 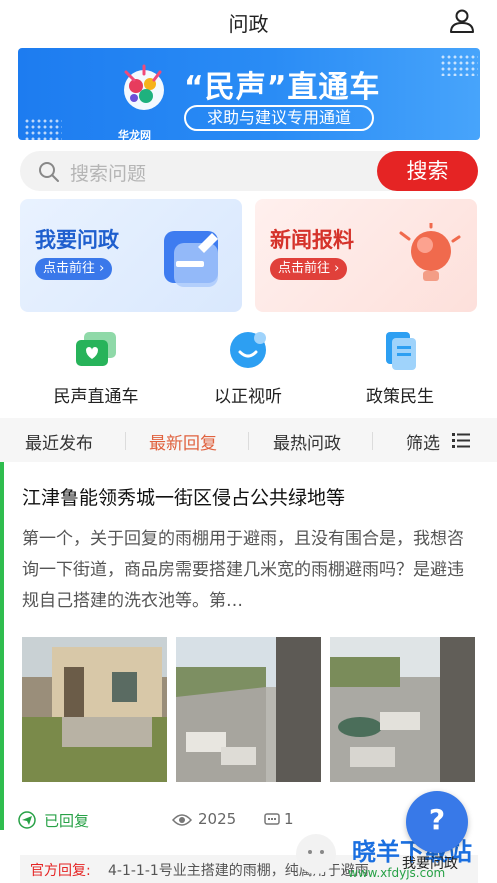 What do you see at coordinates (182, 820) in the screenshot?
I see `eye-icon` at bounding box center [182, 820].